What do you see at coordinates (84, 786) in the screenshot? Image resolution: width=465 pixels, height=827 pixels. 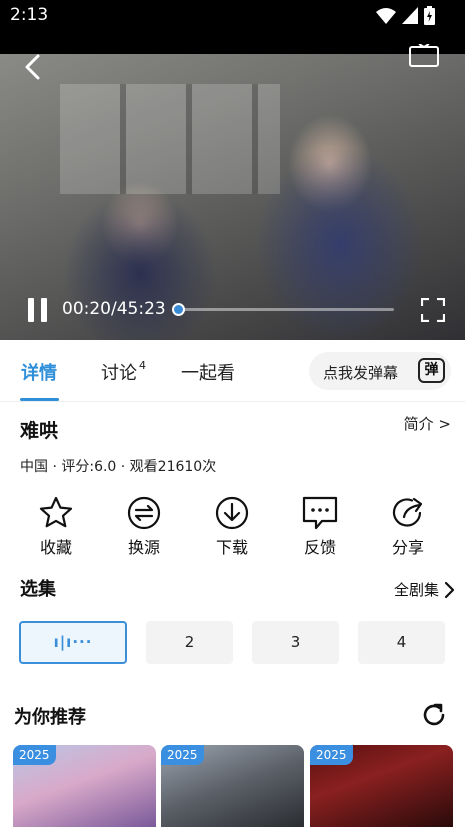 I see `recommend-card-1: 2025` at bounding box center [84, 786].